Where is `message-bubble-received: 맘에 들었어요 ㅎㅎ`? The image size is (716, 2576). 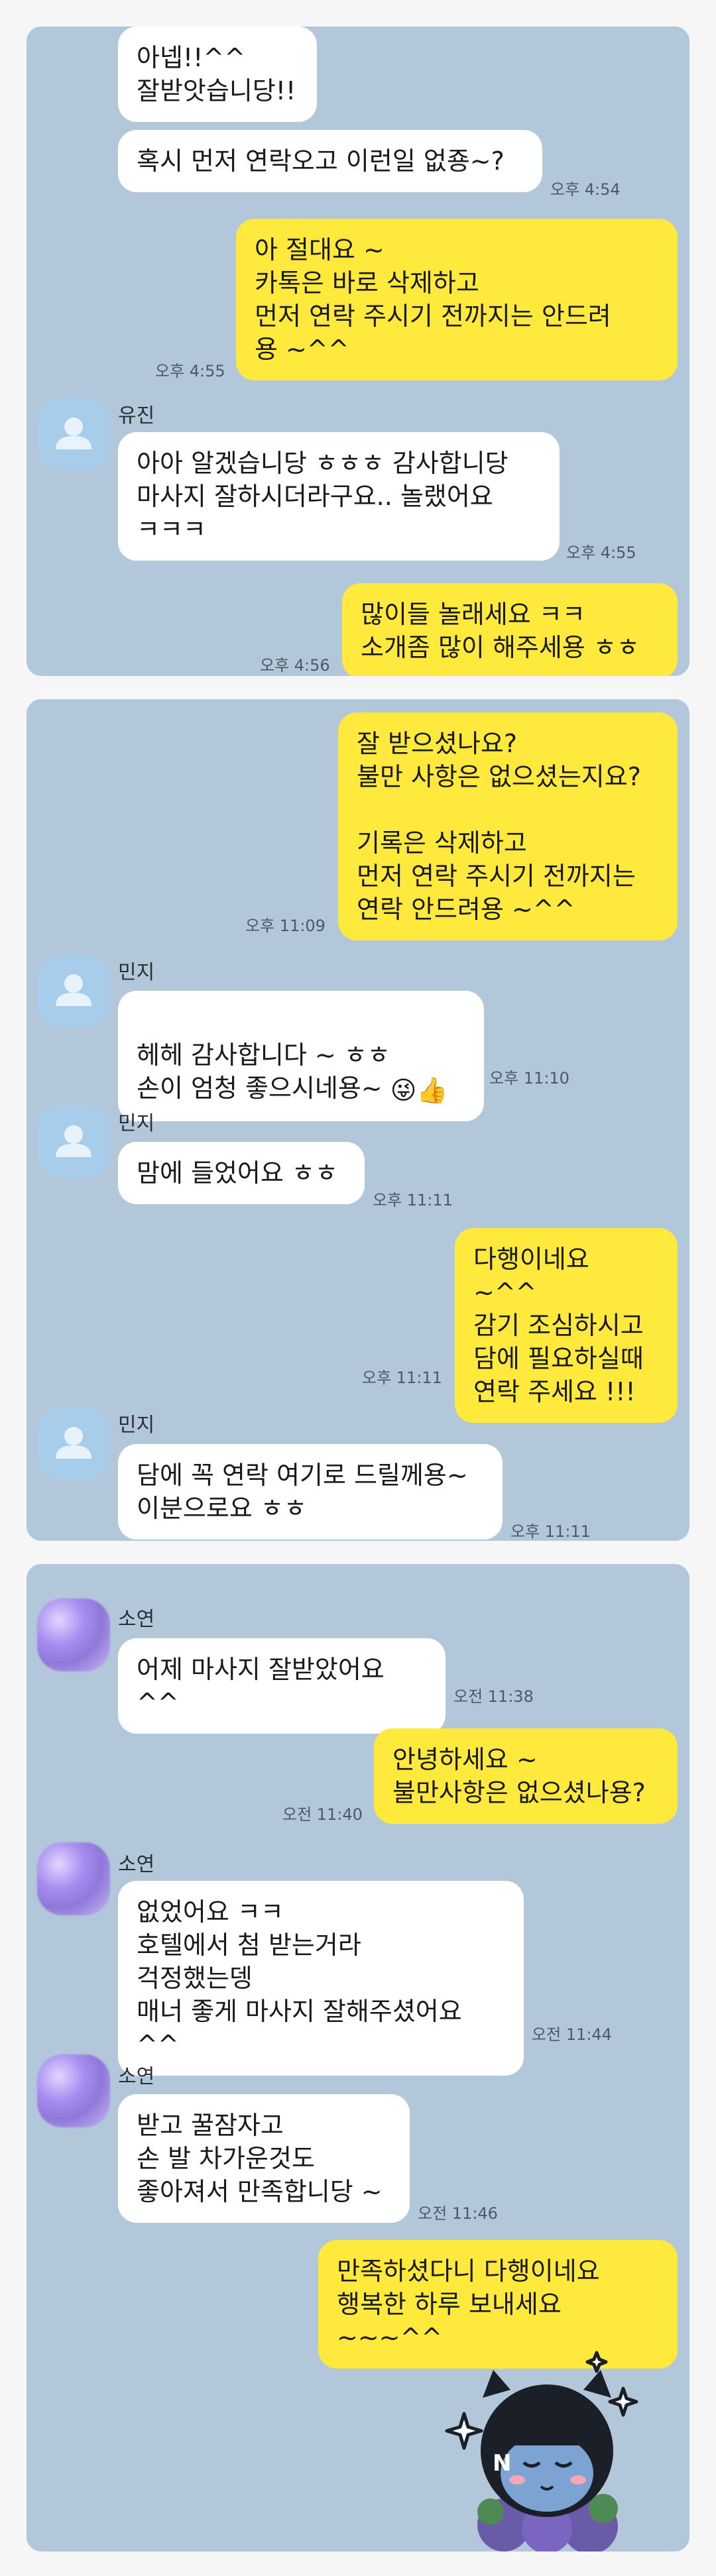 message-bubble-received: 맘에 들었어요 ㅎㅎ is located at coordinates (242, 1173).